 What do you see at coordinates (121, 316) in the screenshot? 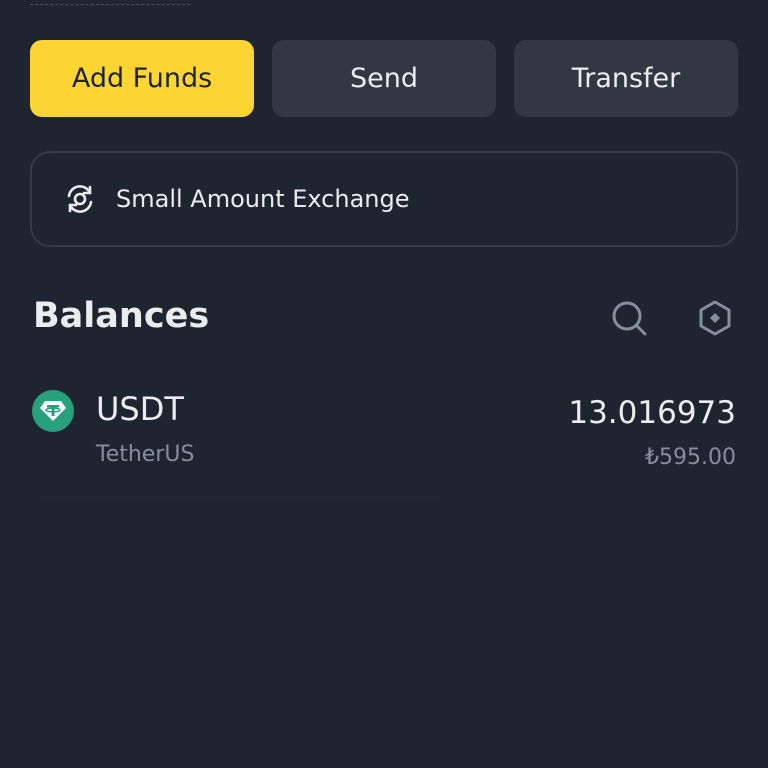
I see `balances-title: Balances` at bounding box center [121, 316].